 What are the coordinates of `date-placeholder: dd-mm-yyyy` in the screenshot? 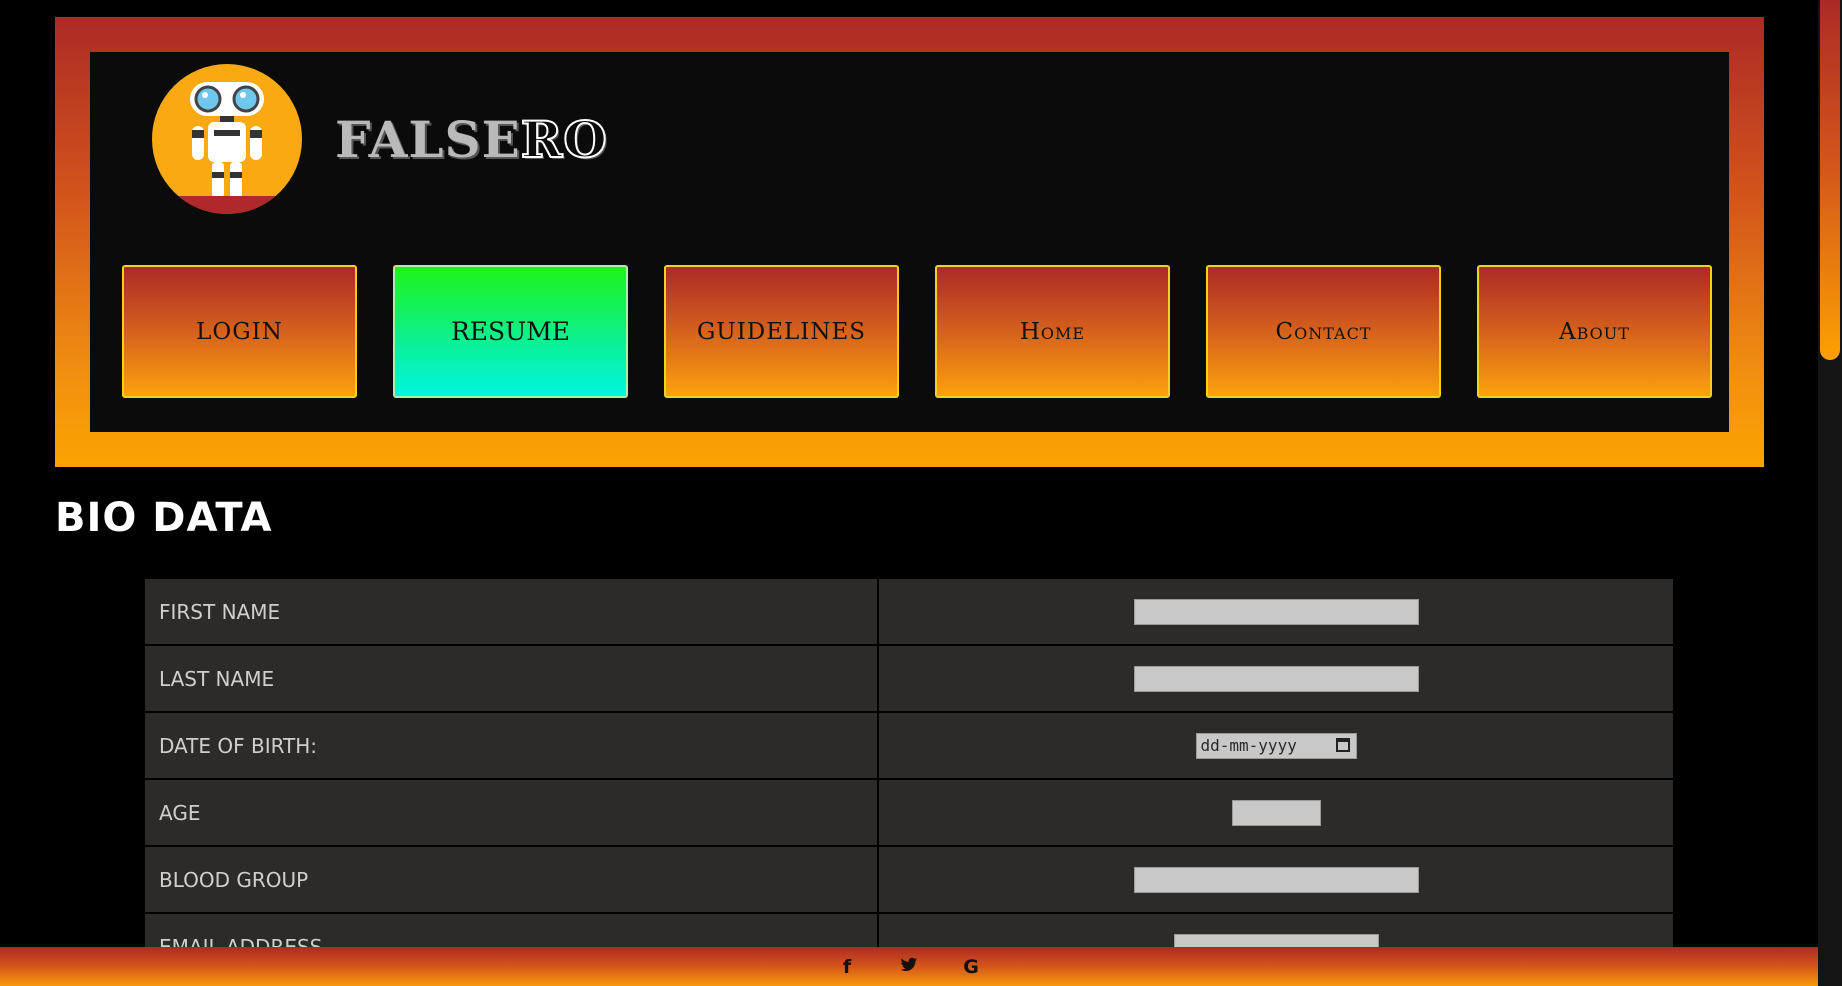 It's located at (1248, 745).